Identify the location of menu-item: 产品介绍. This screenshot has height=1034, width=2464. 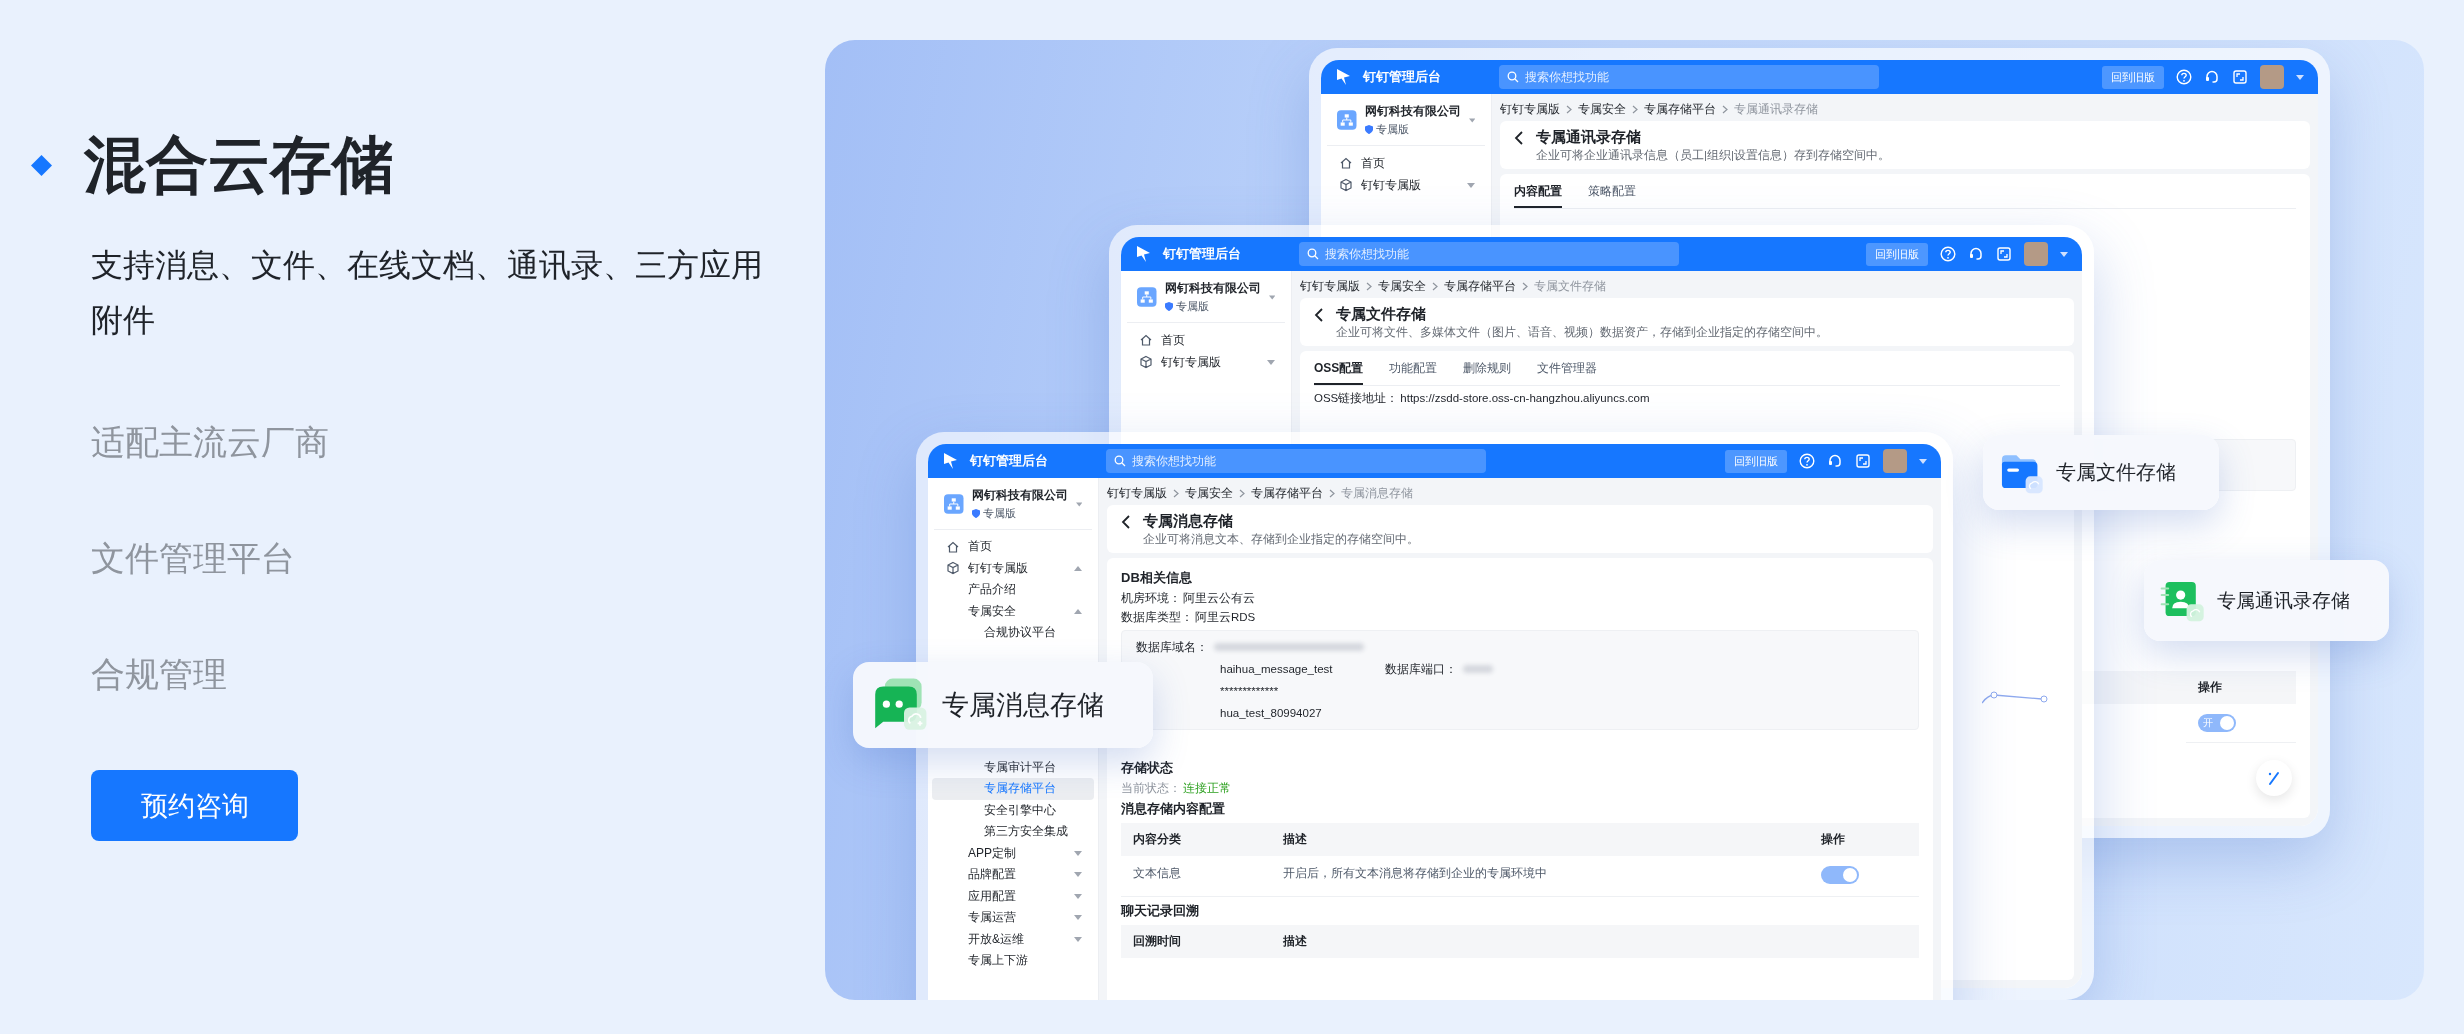
(1013, 590).